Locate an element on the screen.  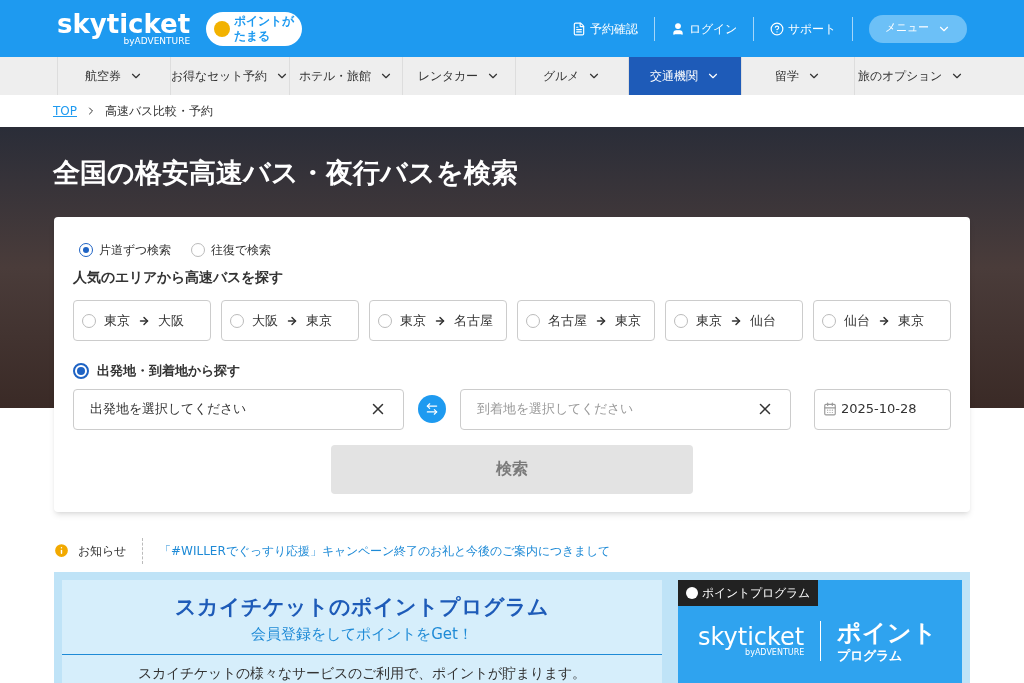
date-field: 2025-10-28 is located at coordinates (882, 409).